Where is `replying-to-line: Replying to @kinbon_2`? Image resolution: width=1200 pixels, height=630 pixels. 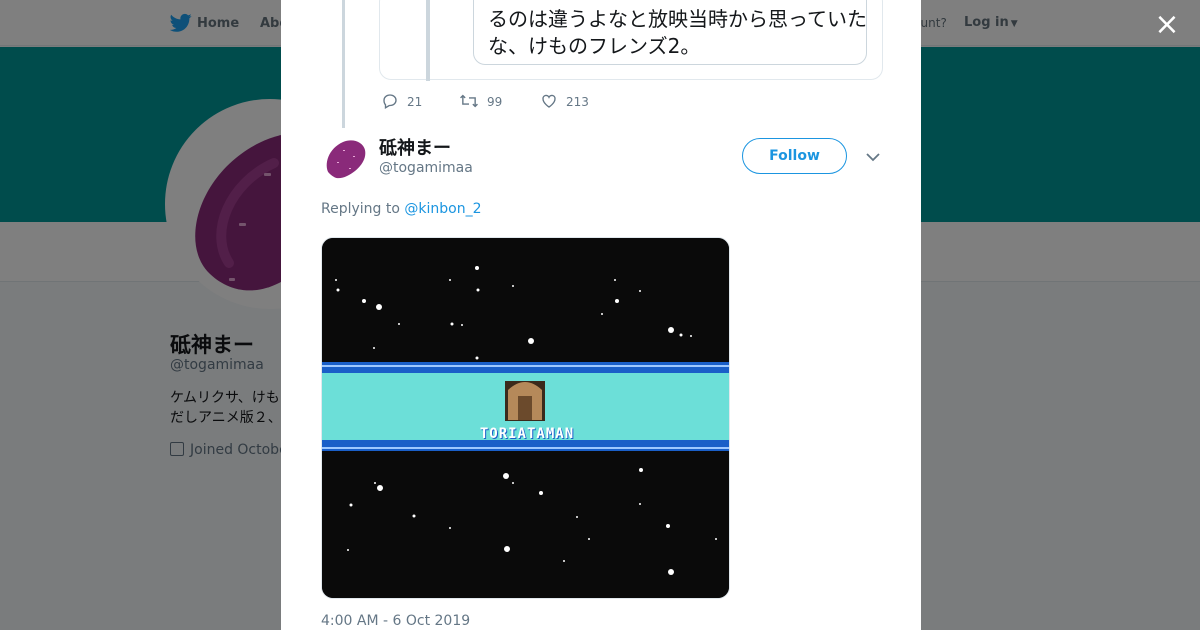 replying-to-line: Replying to @kinbon_2 is located at coordinates (401, 209).